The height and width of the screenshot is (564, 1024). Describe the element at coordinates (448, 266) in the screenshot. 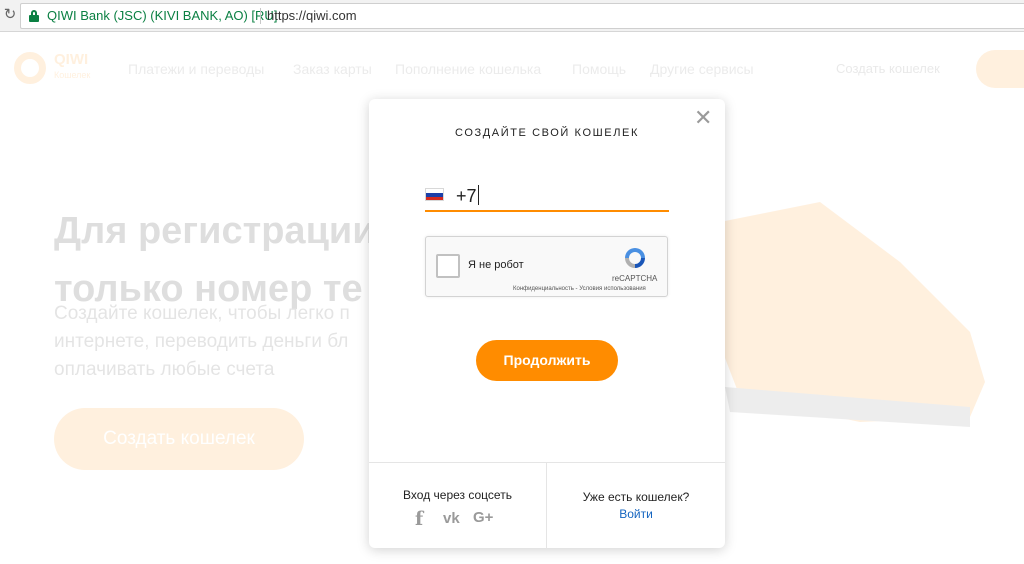

I see `recaptcha-checkbox` at that location.